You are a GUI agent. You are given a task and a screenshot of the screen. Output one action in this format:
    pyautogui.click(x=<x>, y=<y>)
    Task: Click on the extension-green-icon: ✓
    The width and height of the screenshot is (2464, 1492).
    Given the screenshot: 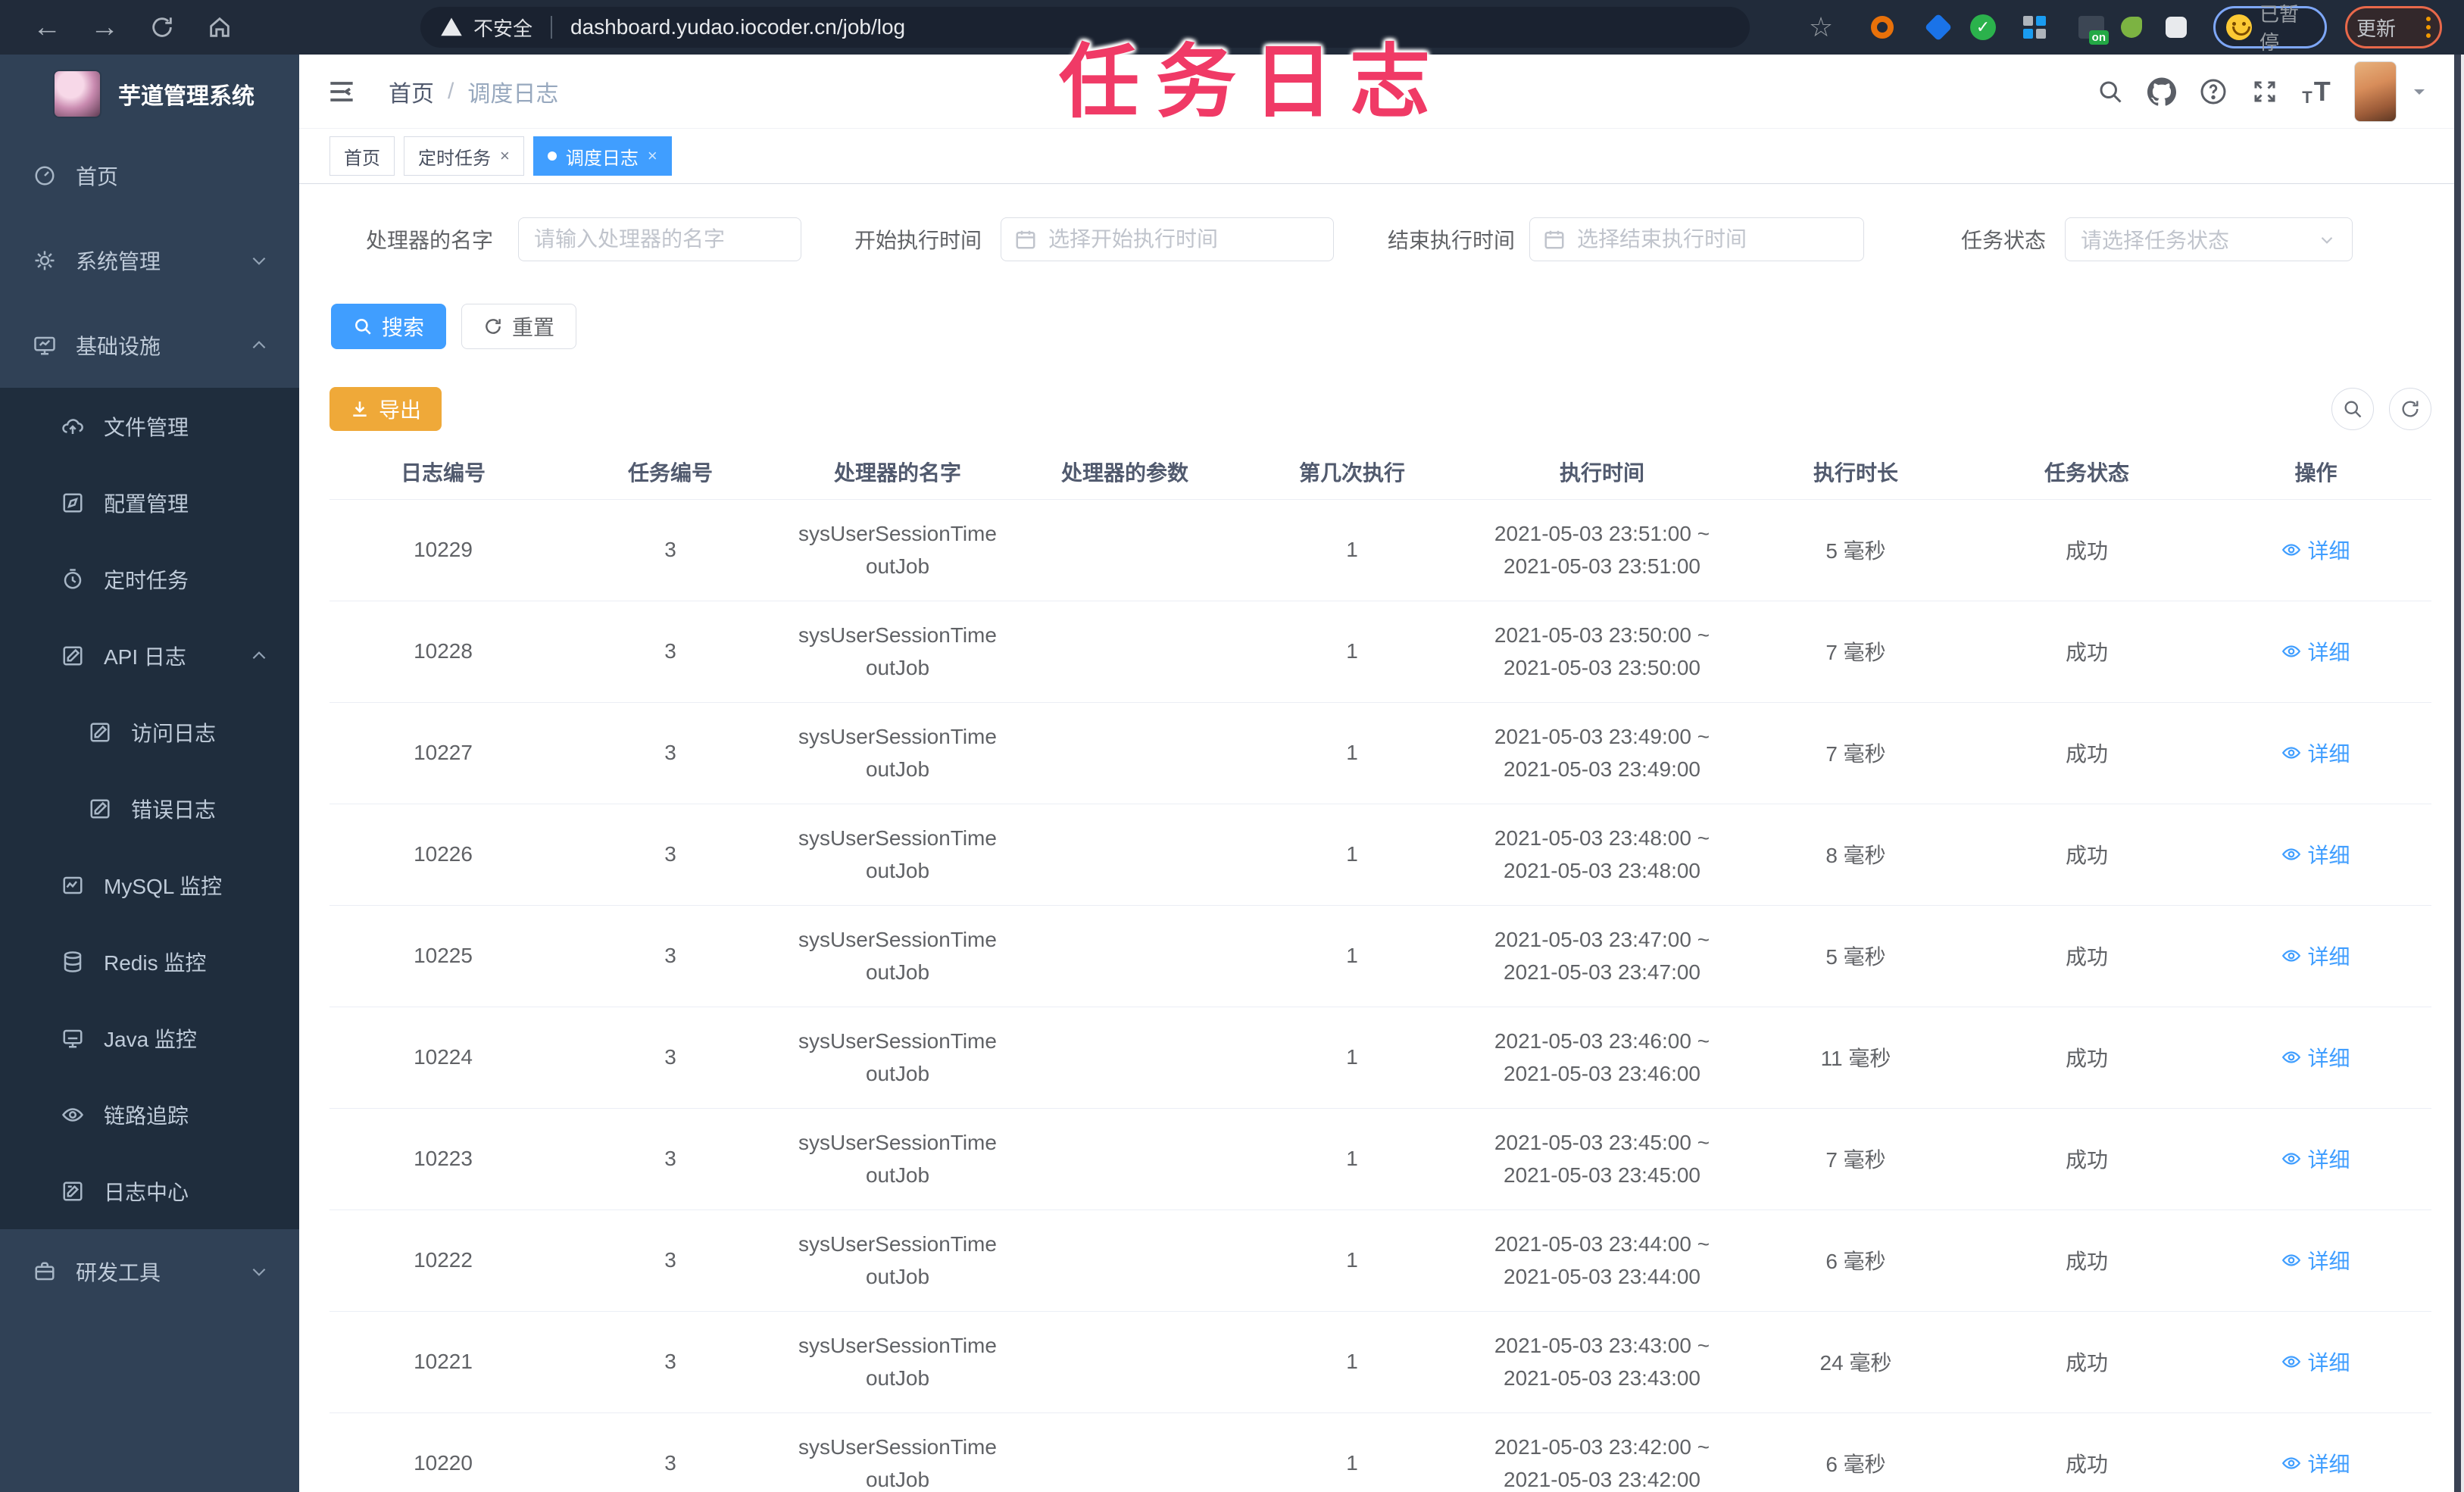 What is the action you would take?
    pyautogui.click(x=1983, y=27)
    